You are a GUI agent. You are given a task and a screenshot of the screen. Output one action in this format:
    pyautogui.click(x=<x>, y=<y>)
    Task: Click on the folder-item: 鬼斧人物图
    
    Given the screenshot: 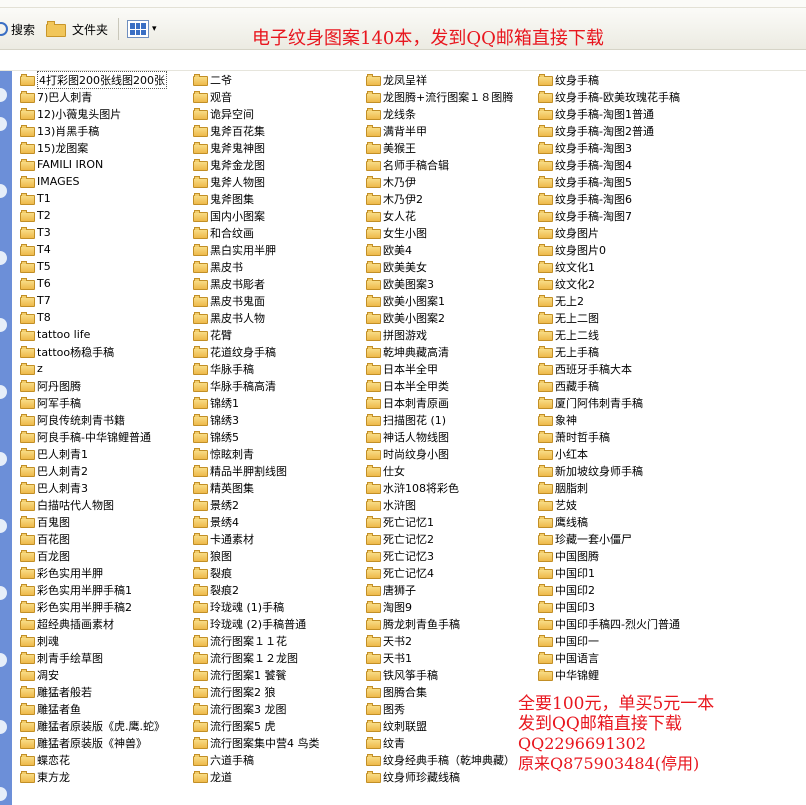 What is the action you would take?
    pyautogui.click(x=278, y=181)
    